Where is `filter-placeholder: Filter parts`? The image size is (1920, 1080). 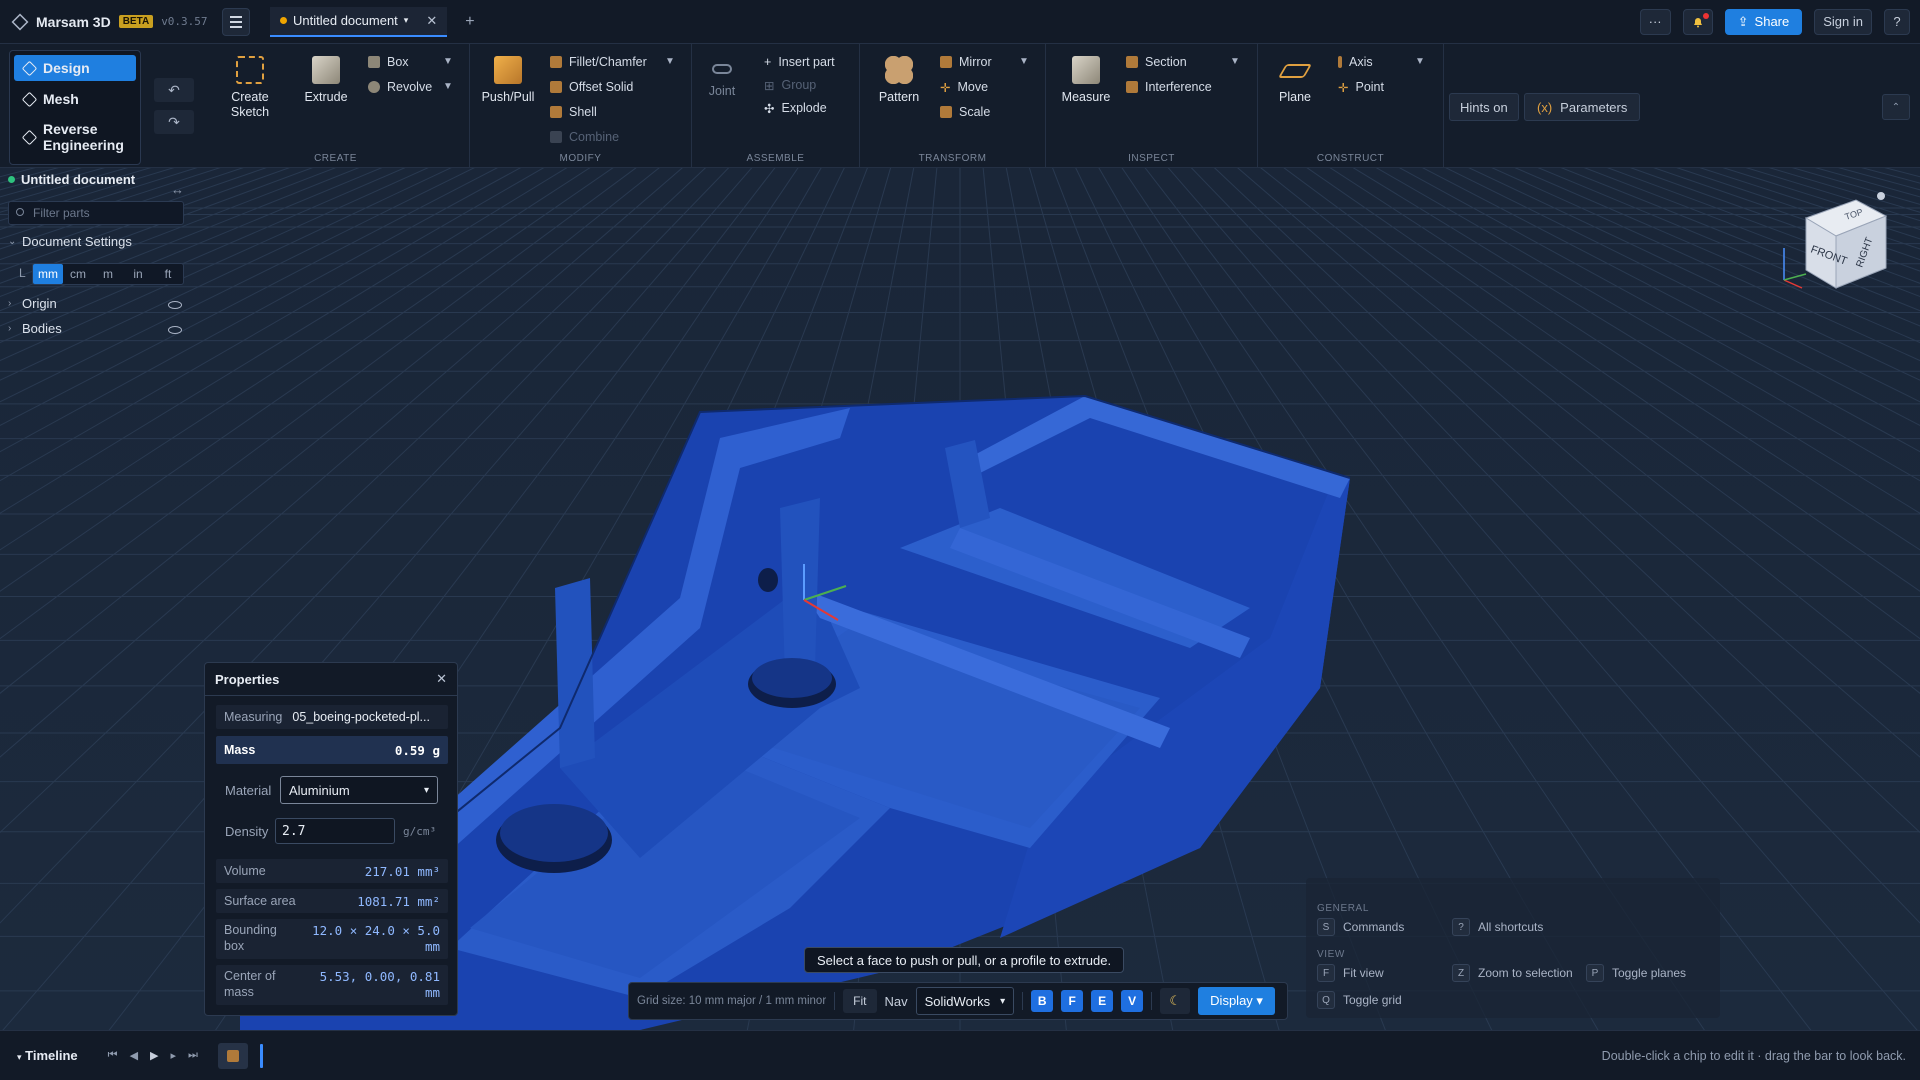
filter-placeholder: Filter parts is located at coordinates (61, 213).